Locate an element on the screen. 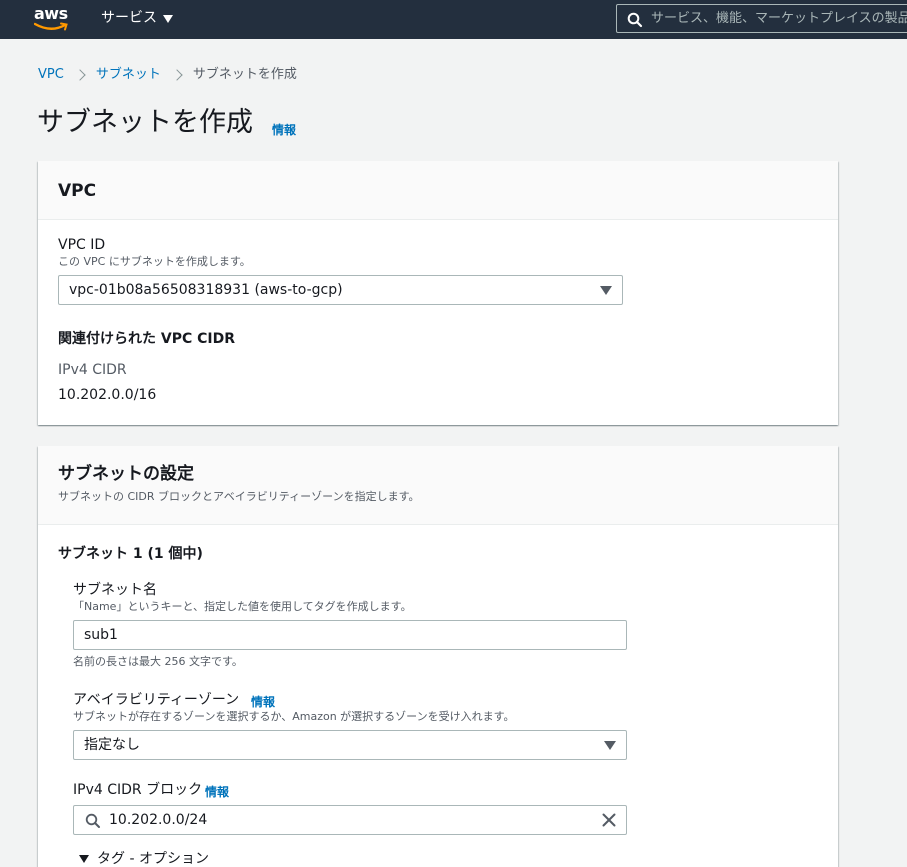  vpc-id-description: この VPC にサブネットを作成します。 is located at coordinates (154, 261).